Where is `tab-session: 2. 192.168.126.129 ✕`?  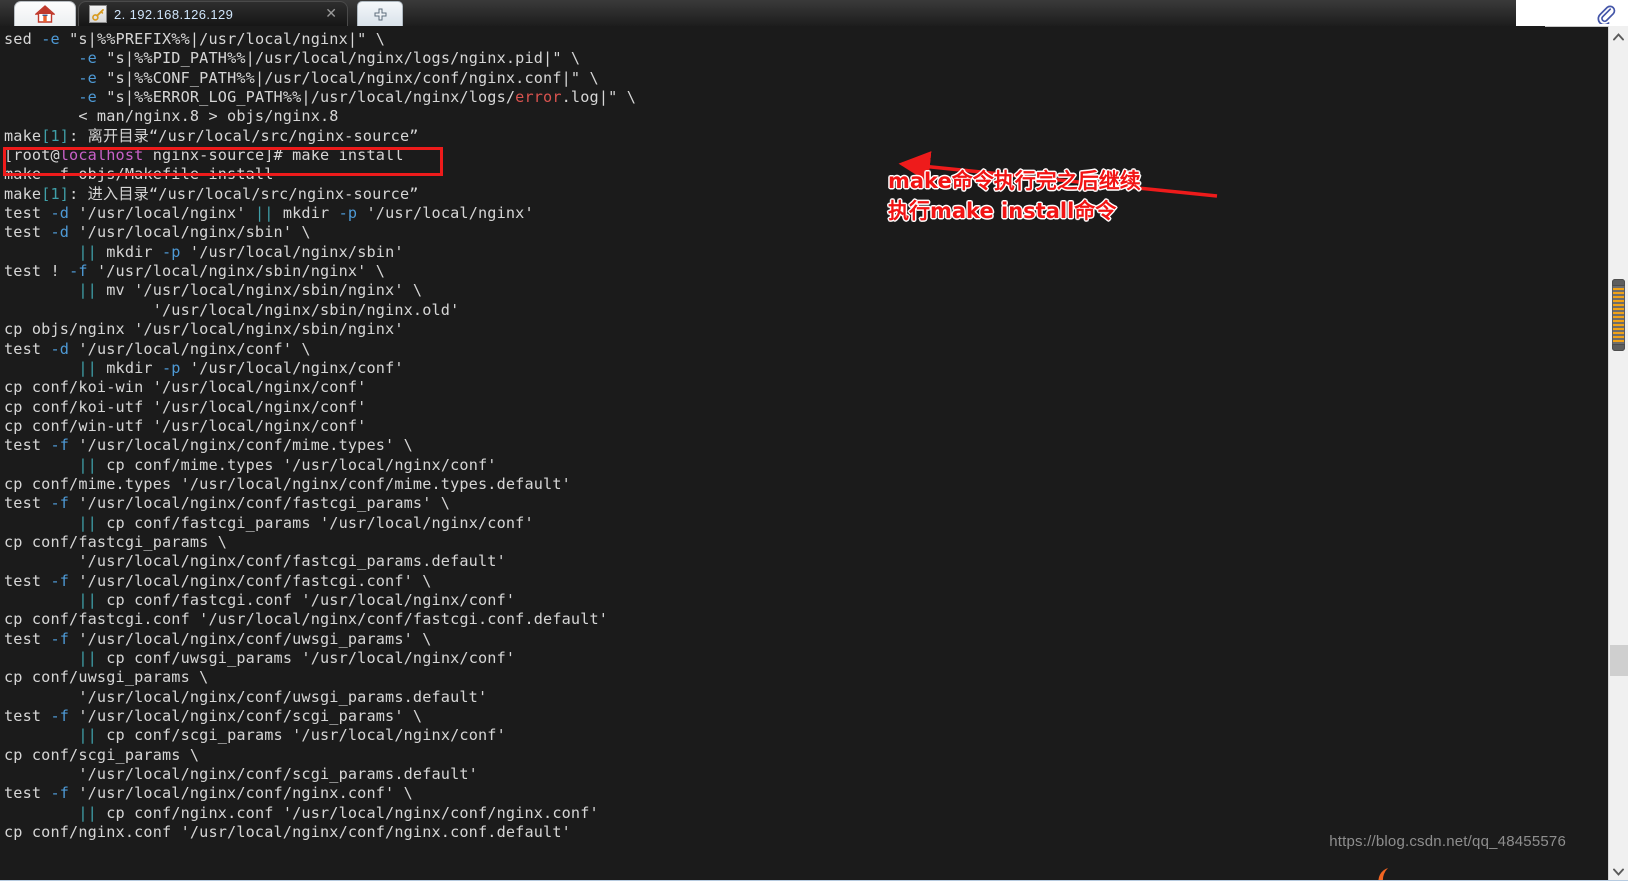 tab-session: 2. 192.168.126.129 ✕ is located at coordinates (213, 13).